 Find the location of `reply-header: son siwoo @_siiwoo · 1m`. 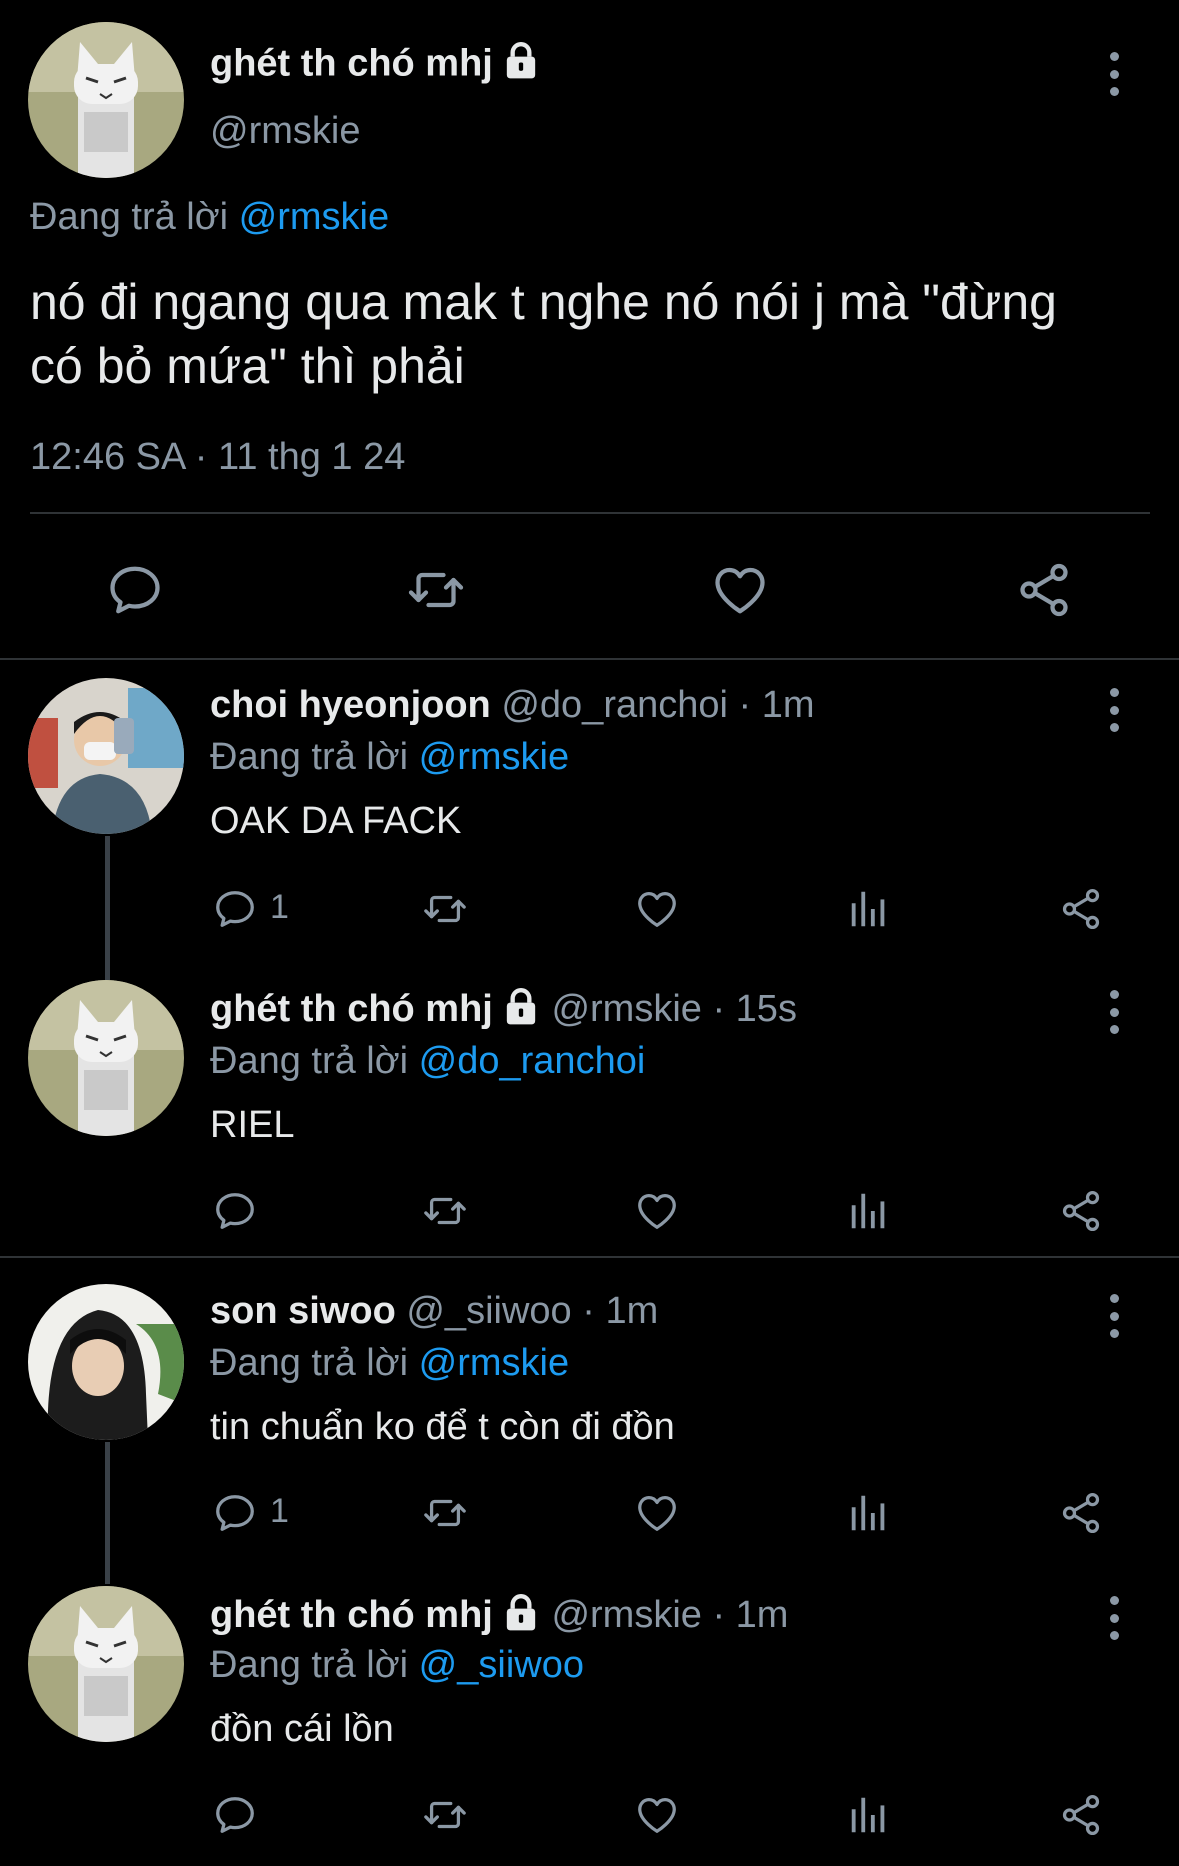

reply-header: son siwoo @_siiwoo · 1m is located at coordinates (434, 1311).